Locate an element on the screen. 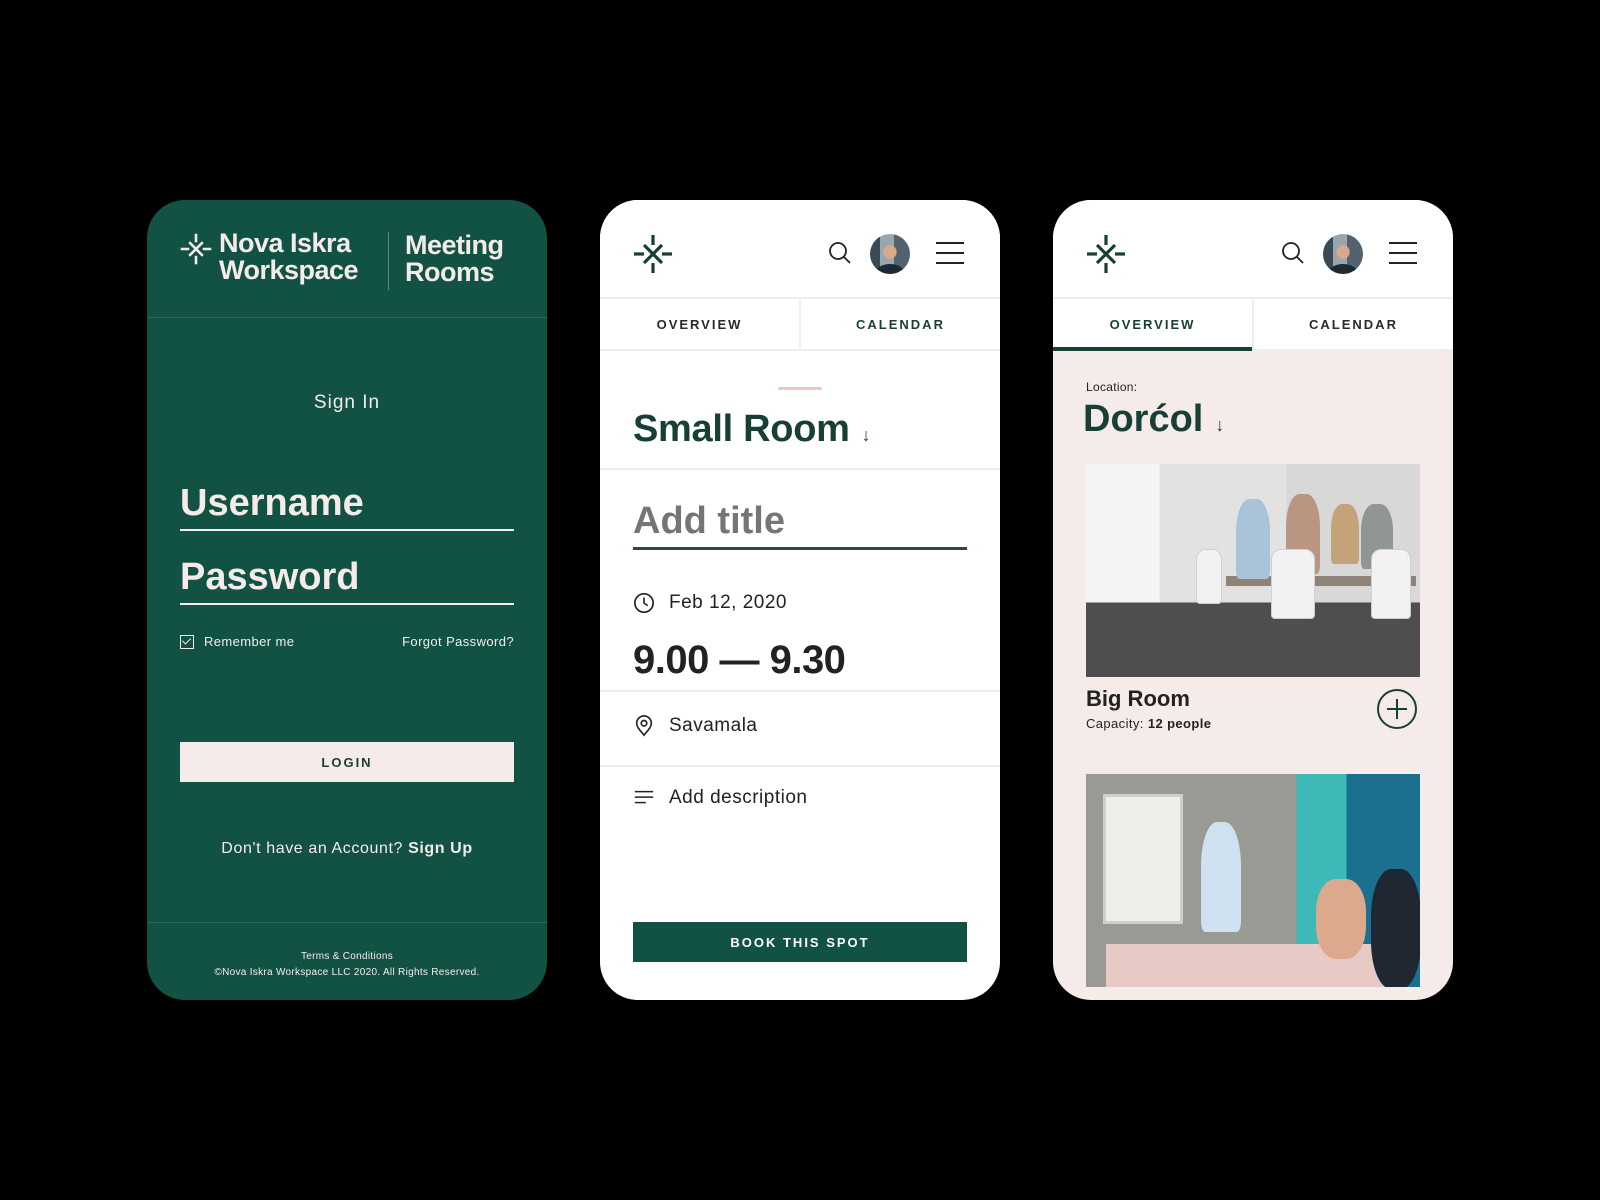  username-field: Username is located at coordinates (347, 506).